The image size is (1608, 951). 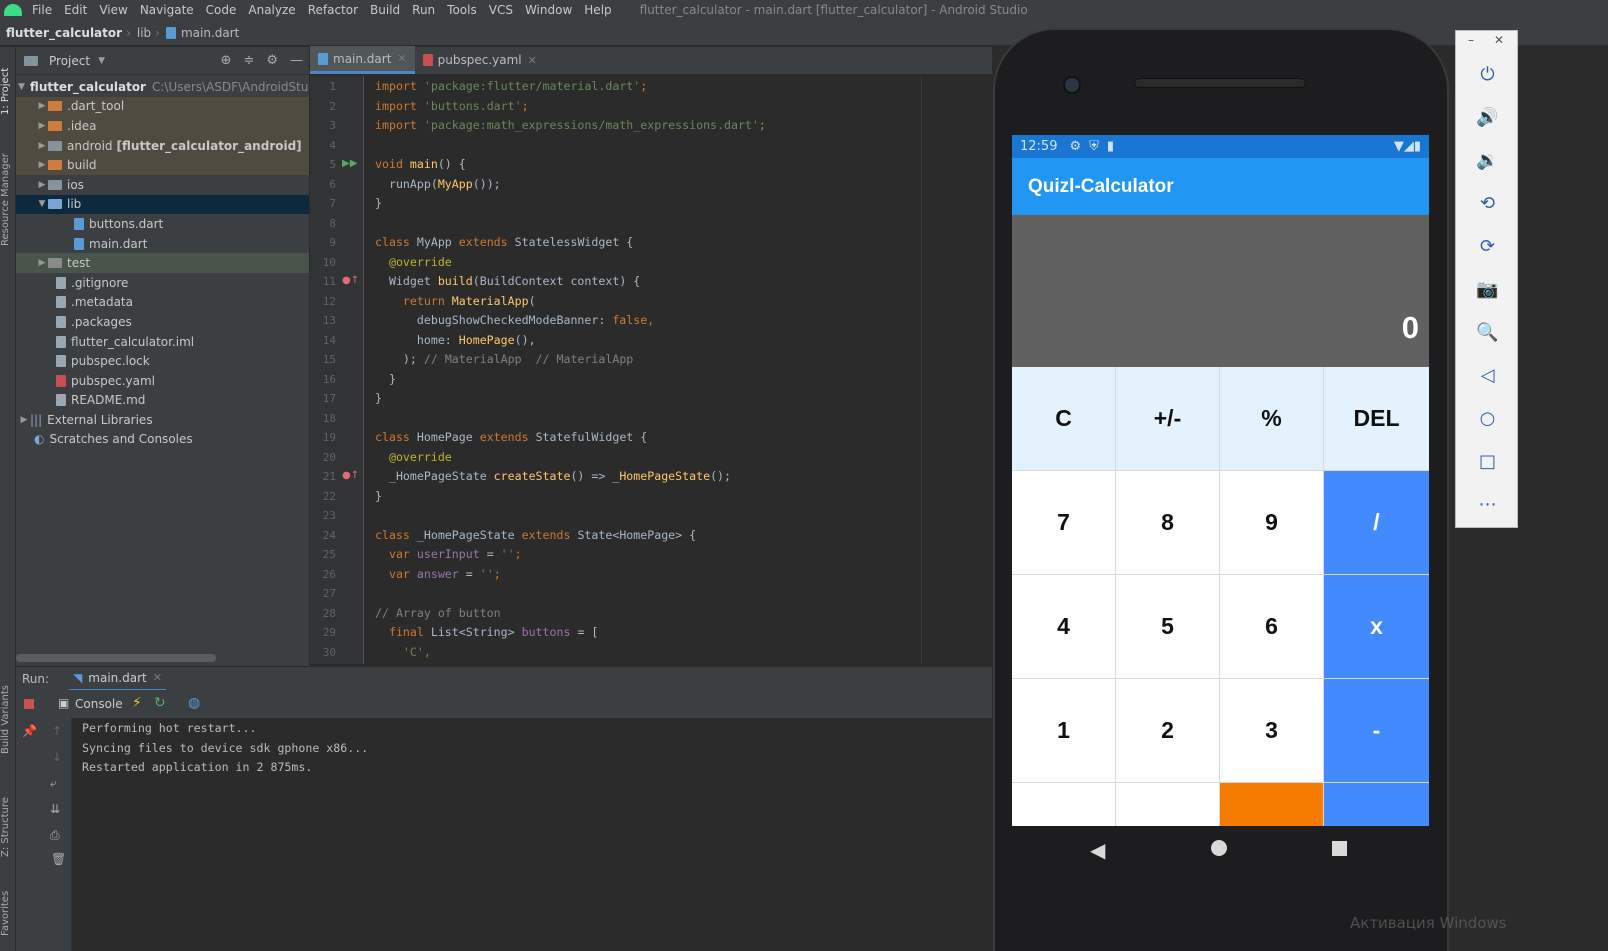 I want to click on button-3: 3, so click(x=1271, y=730).